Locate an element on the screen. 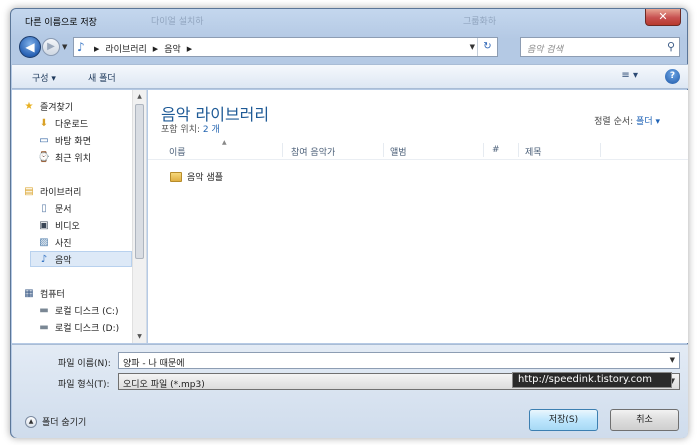 The height and width of the screenshot is (445, 700). chevron-up-icon: ▲ is located at coordinates (31, 421).